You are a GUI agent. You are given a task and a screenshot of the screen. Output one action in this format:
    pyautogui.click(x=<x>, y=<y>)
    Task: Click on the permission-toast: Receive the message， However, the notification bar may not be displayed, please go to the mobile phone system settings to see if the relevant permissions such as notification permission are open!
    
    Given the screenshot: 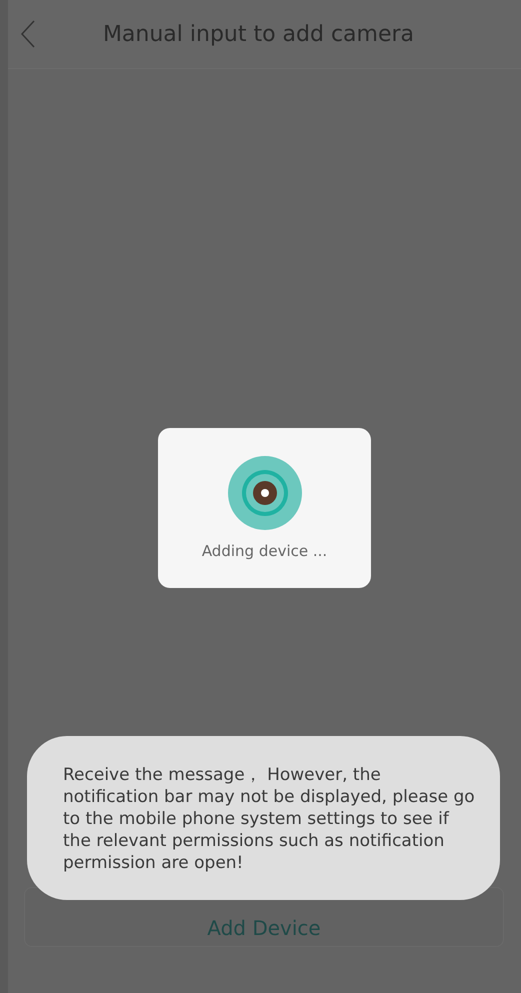 What is the action you would take?
    pyautogui.click(x=263, y=818)
    